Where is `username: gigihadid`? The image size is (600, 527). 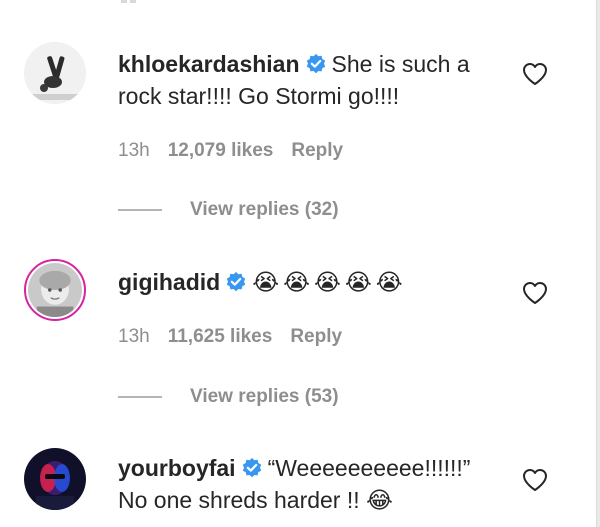
username: gigihadid is located at coordinates (169, 282).